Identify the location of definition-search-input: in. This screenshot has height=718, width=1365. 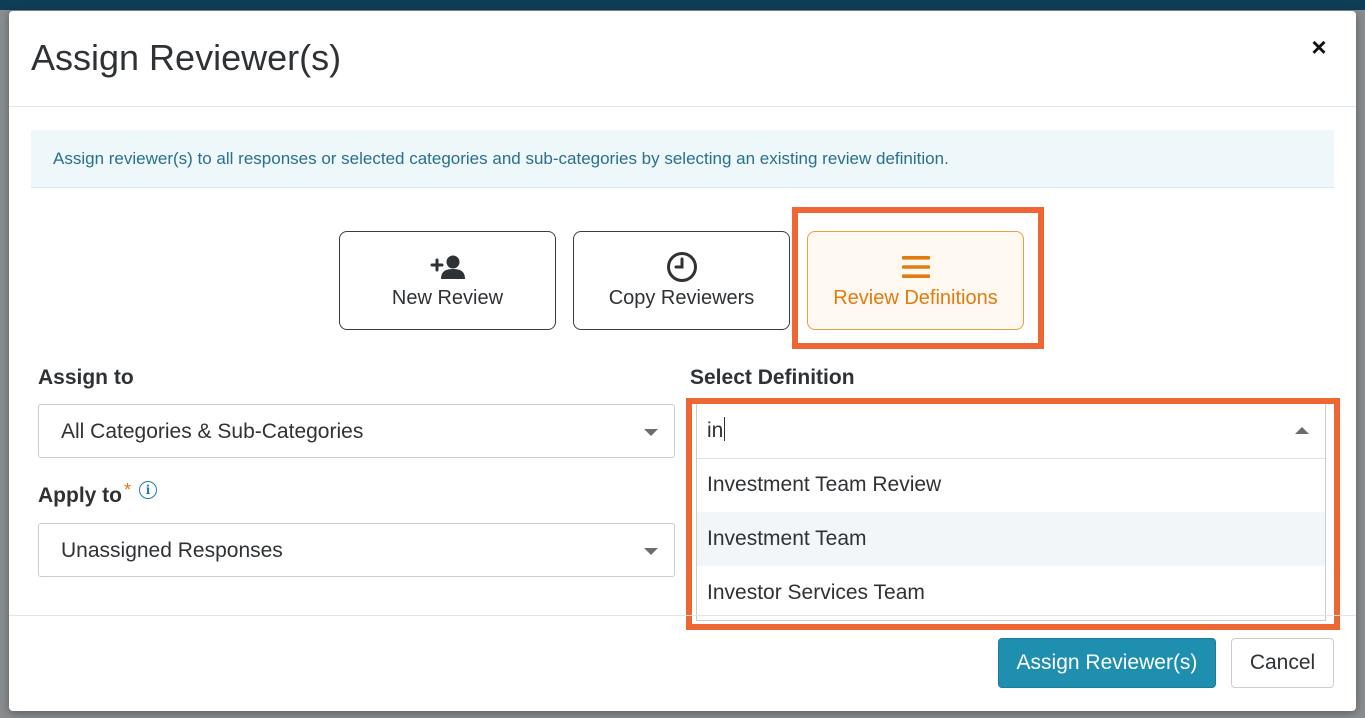
(1011, 431).